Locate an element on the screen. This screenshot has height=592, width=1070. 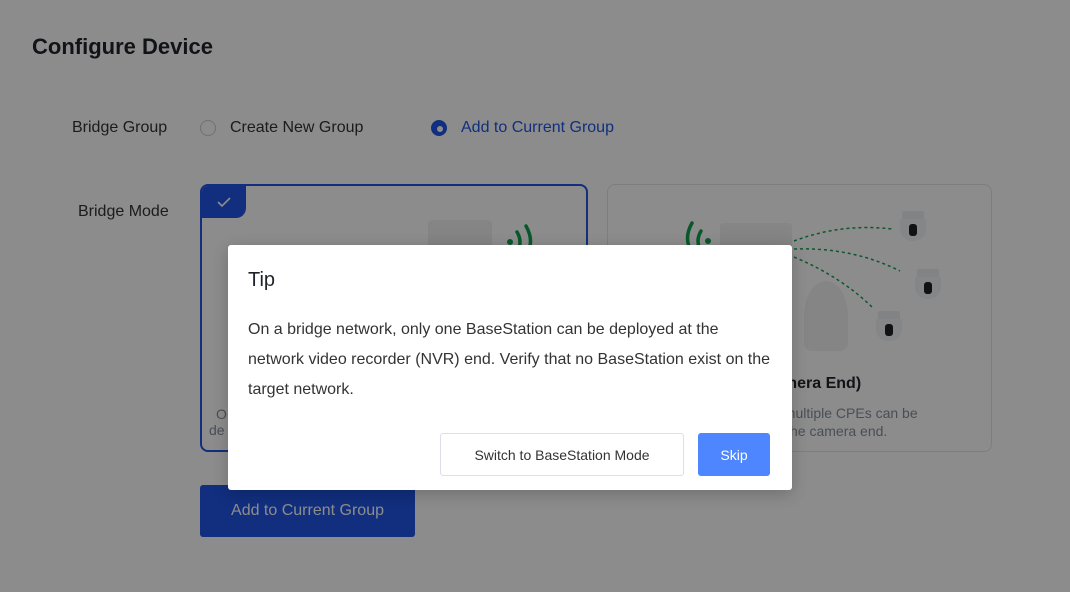
switch-to-basestation-mode-button: Switch to BaseStation Mode is located at coordinates (562, 454).